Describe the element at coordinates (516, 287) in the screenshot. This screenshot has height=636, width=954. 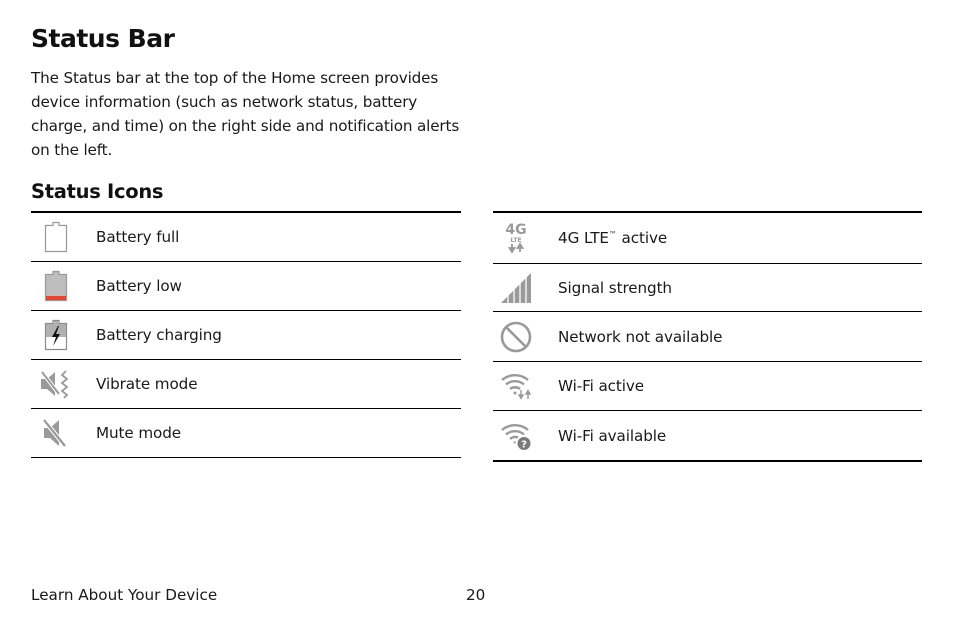
I see `signal-strength-icon` at that location.